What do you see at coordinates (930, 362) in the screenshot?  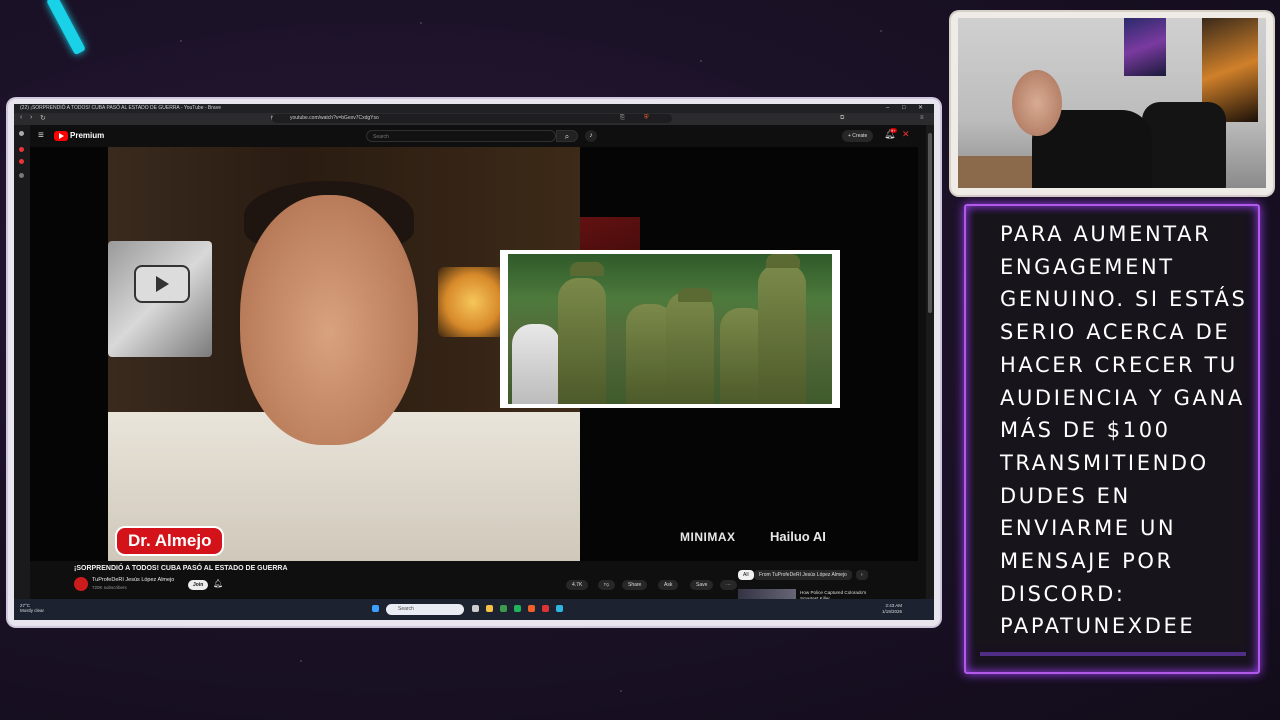 I see `page-scrollbar` at bounding box center [930, 362].